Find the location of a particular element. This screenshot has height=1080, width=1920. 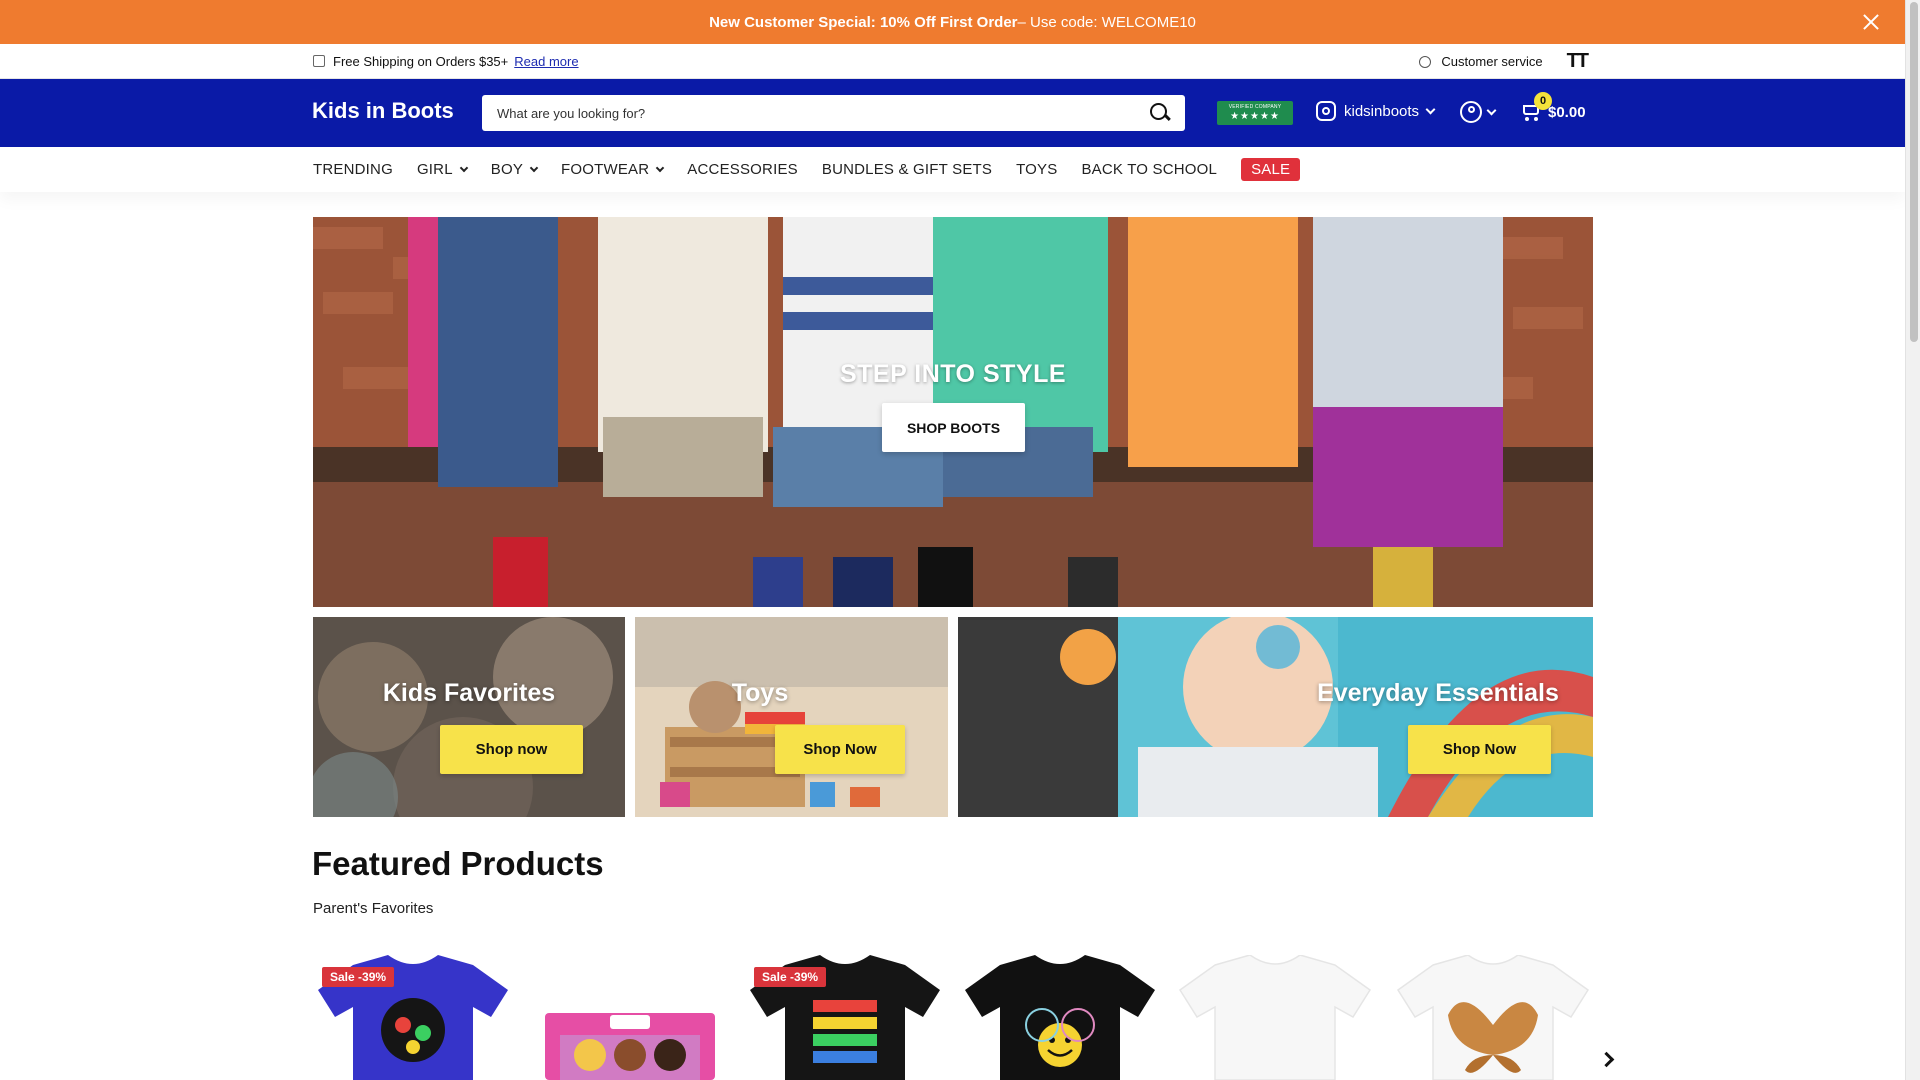

instagram-handle: kidsinboots is located at coordinates (1382, 111).